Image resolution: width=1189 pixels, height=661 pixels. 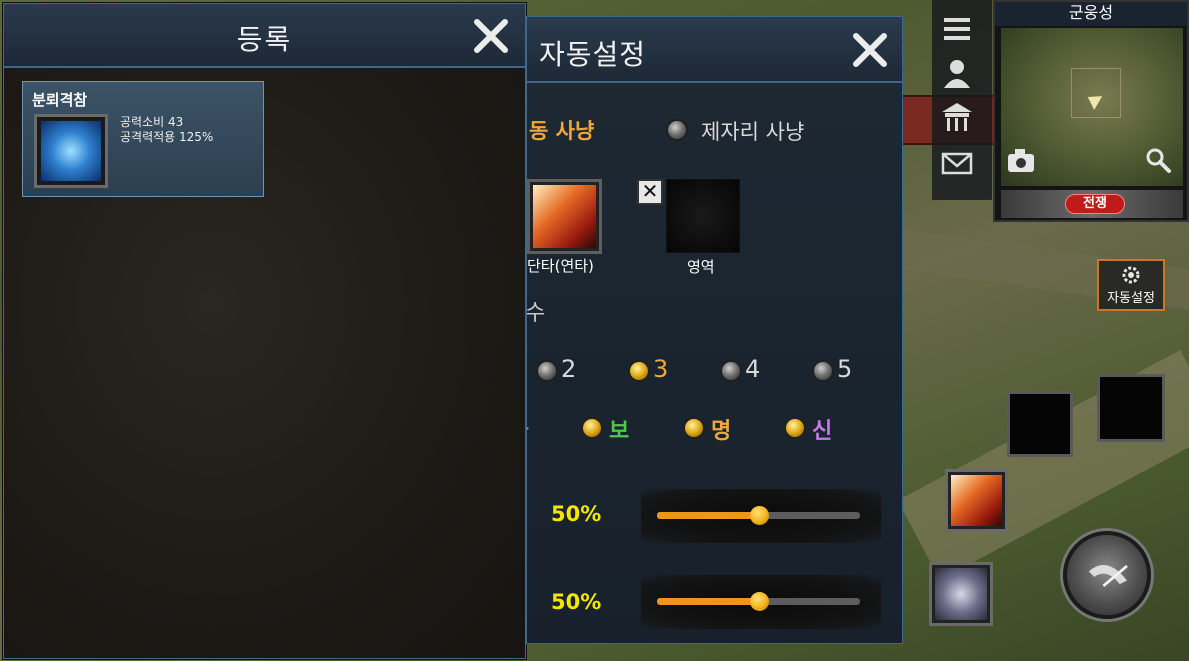 I want to click on quick-skill-cross-swords, so click(x=961, y=594).